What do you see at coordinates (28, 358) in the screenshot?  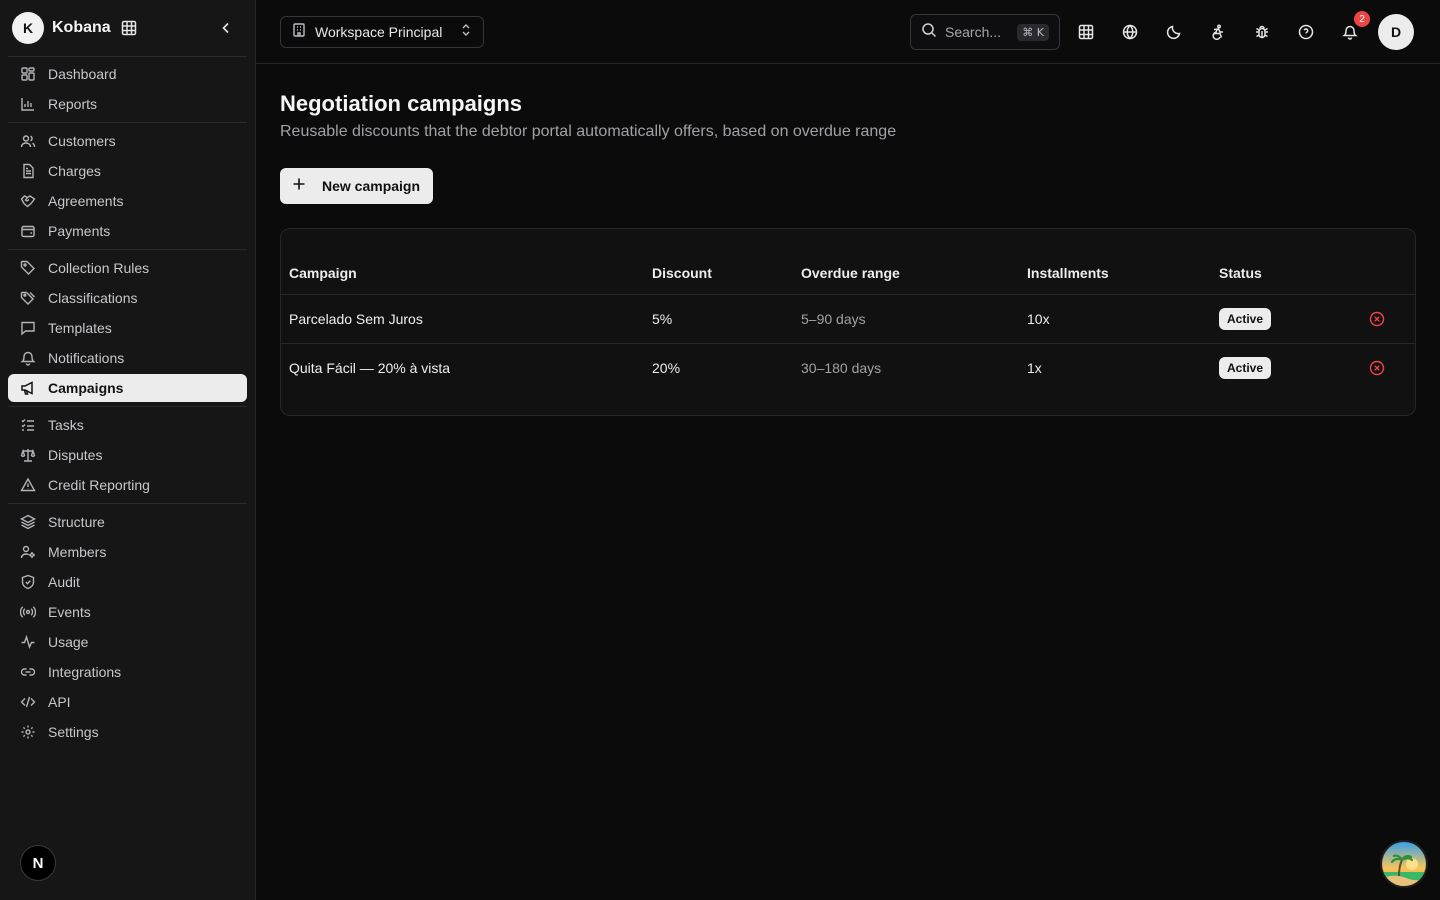 I see `bell-icon` at bounding box center [28, 358].